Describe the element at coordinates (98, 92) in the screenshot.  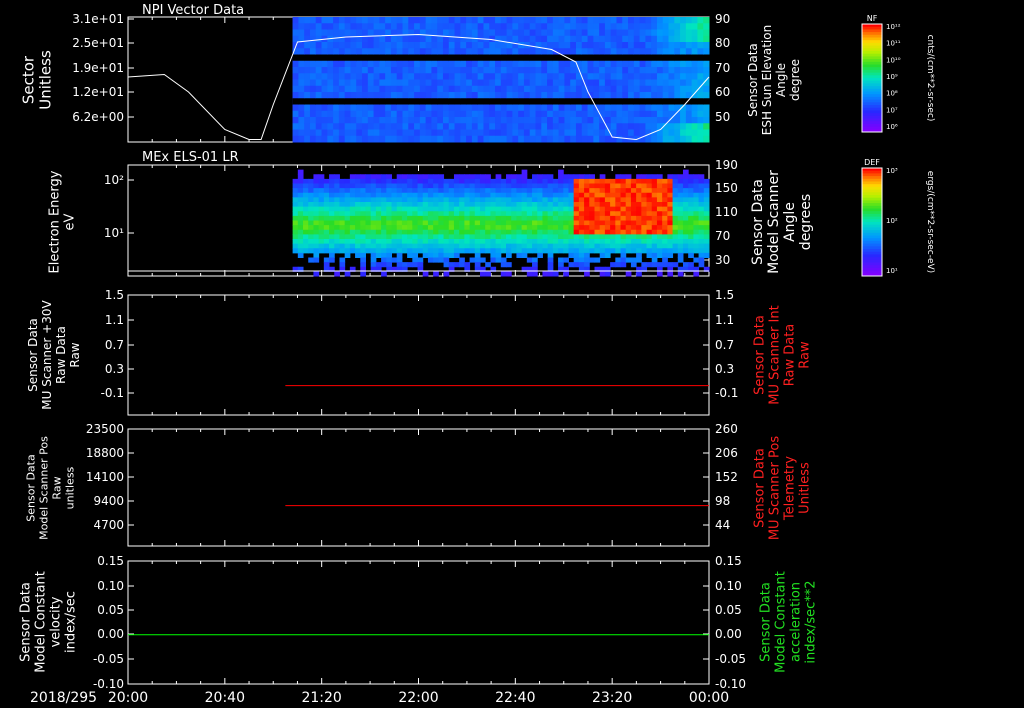
I see `panel-1-y-tick-label: 1.2e+01` at that location.